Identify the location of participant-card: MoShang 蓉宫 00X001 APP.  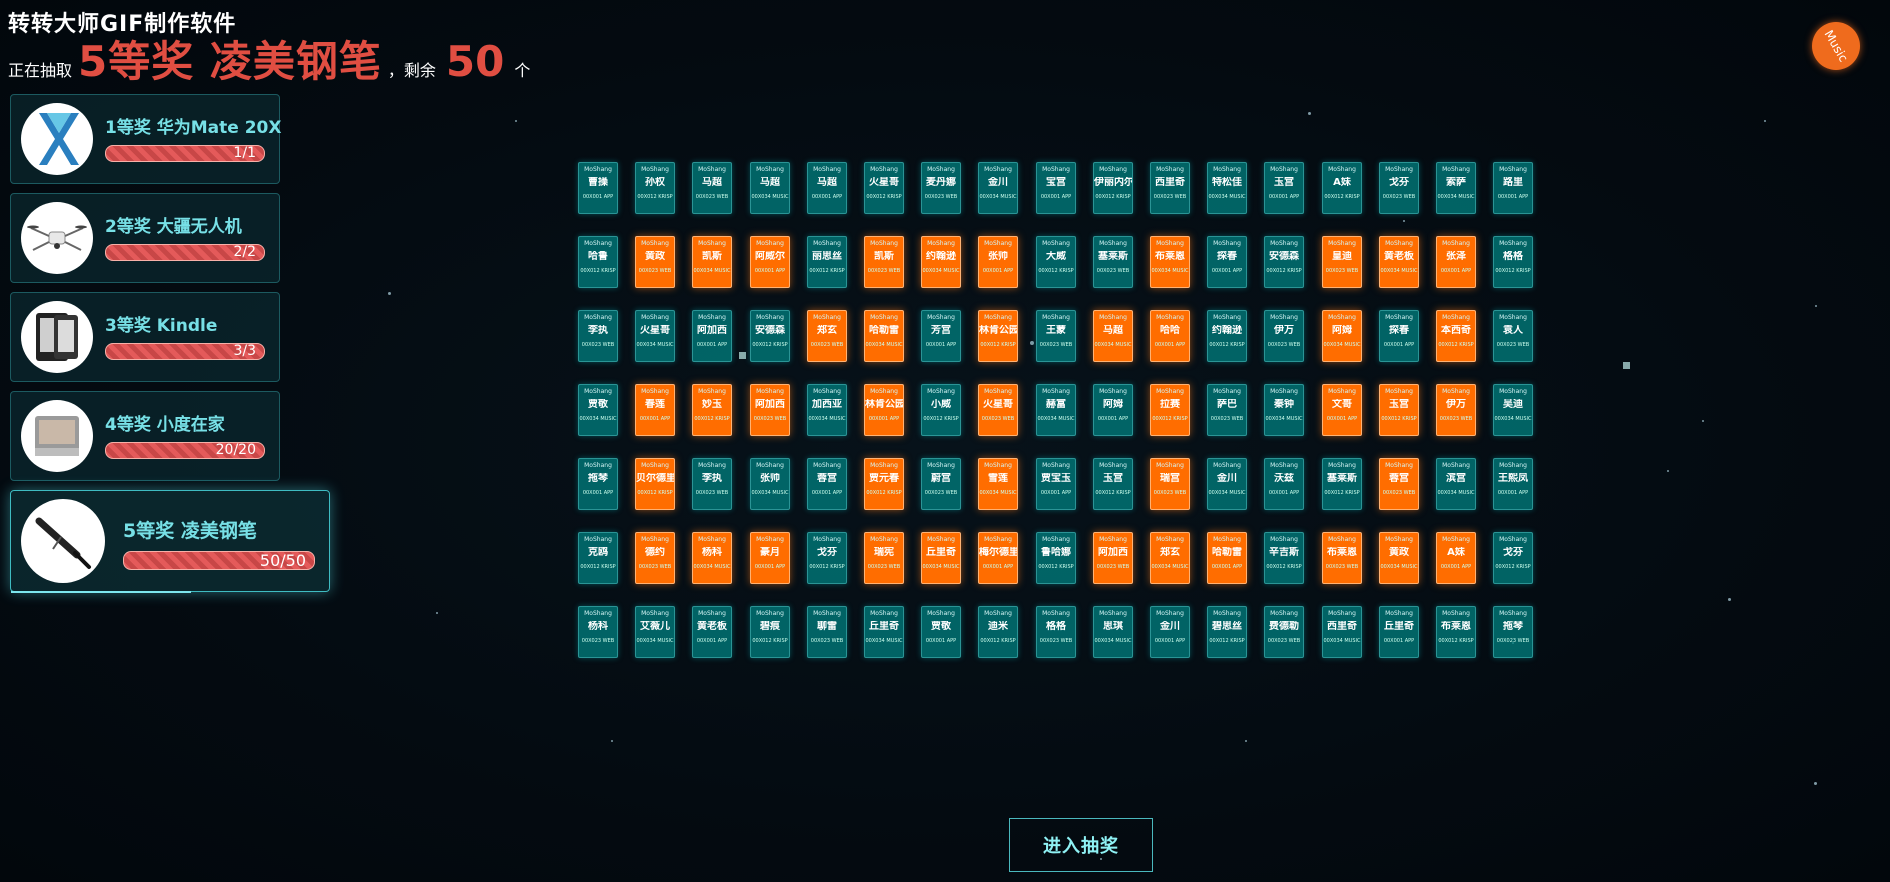
(827, 484).